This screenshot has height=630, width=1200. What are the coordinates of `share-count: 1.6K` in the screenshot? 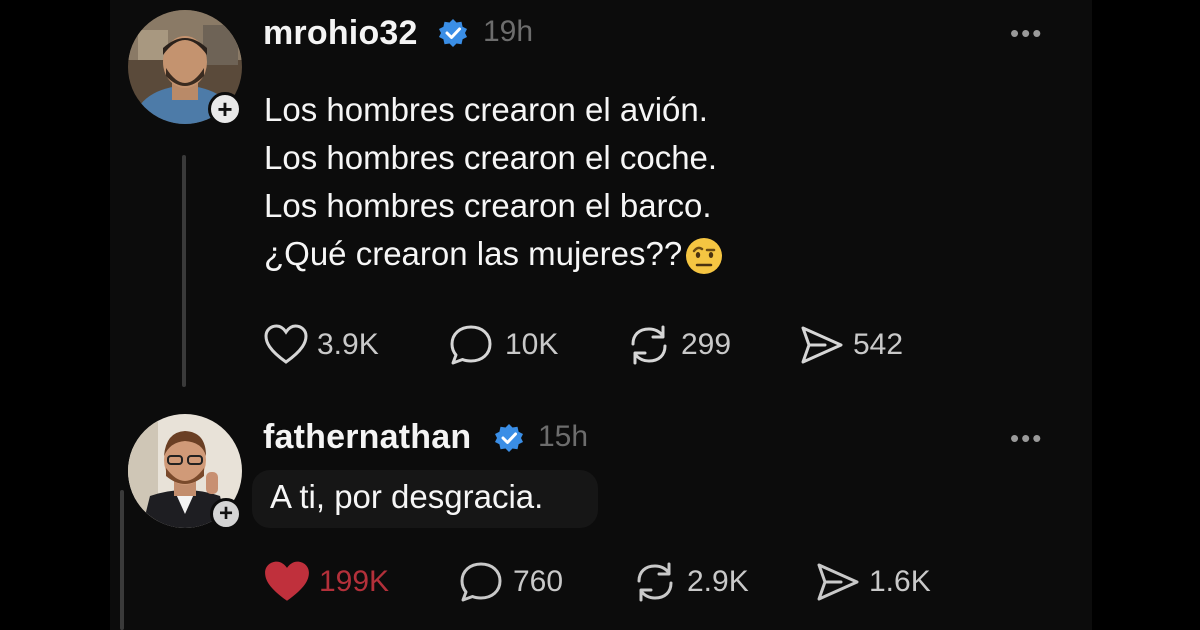 It's located at (900, 581).